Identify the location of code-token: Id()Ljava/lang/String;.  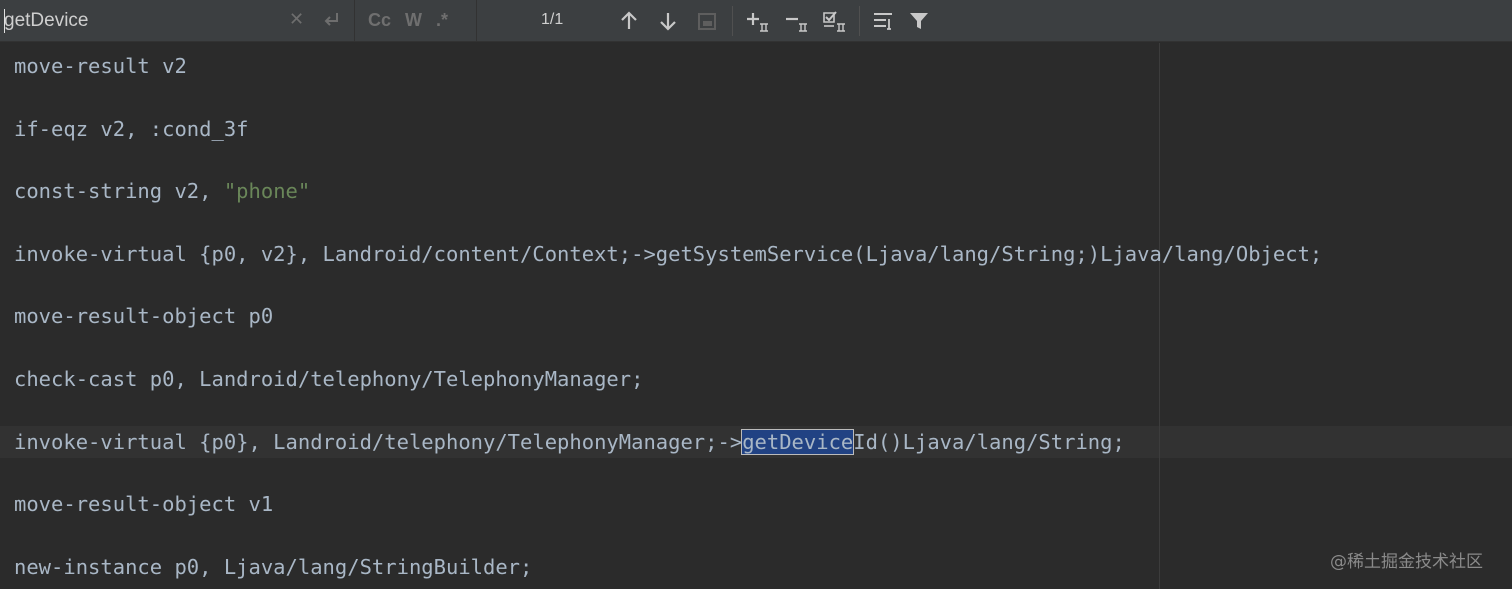
(989, 442).